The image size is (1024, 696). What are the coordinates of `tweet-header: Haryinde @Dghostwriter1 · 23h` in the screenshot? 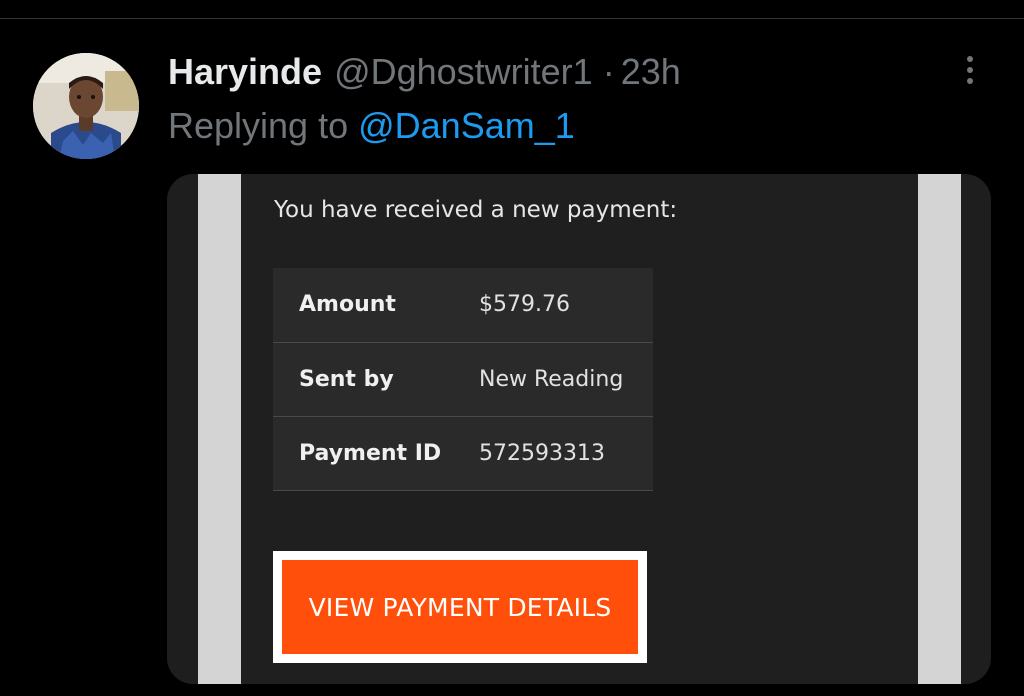 It's located at (424, 72).